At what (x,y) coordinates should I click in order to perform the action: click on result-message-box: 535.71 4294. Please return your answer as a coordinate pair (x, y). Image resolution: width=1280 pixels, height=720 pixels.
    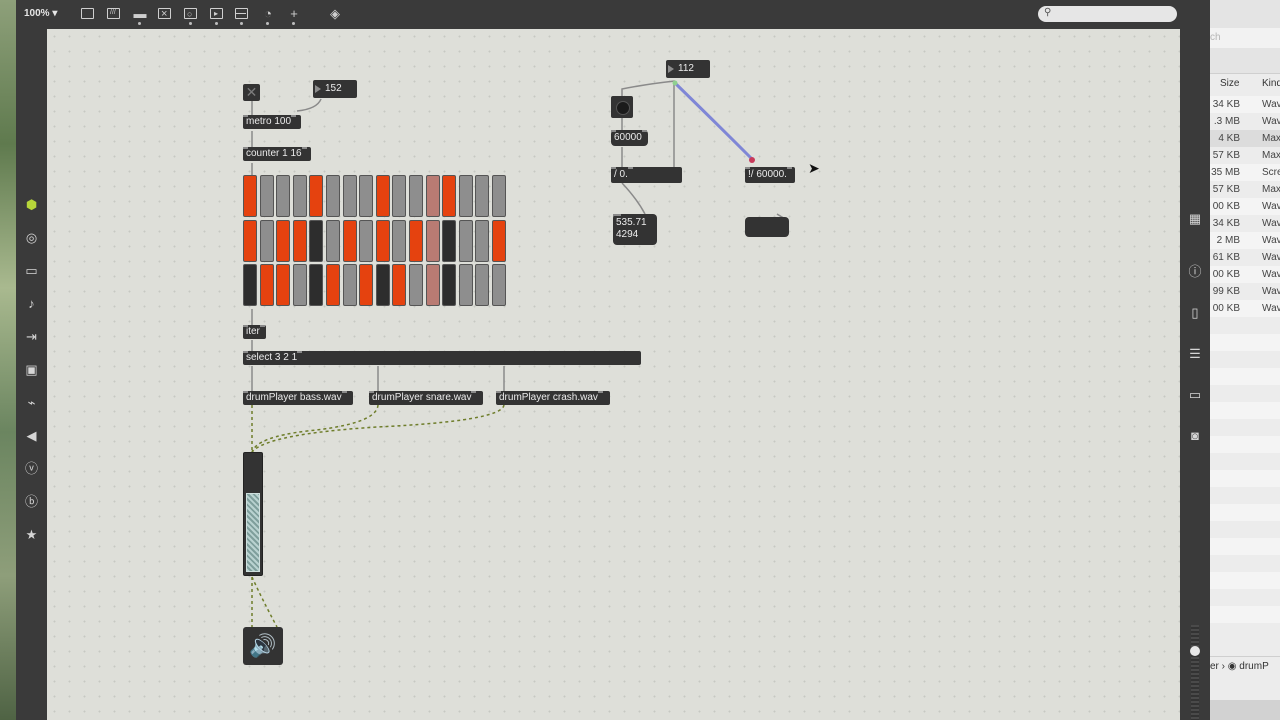
    Looking at the image, I should click on (635, 229).